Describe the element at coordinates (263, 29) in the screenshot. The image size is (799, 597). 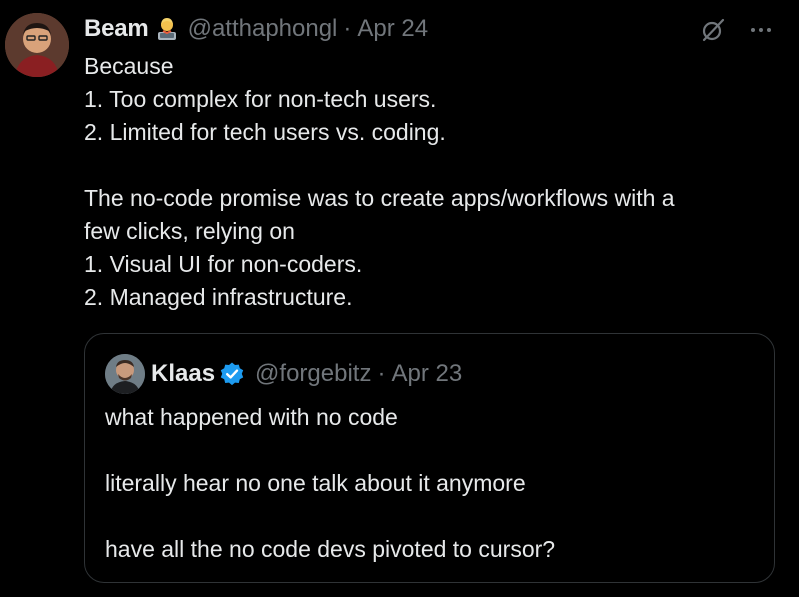
I see `author-handle: @atthaphongl` at that location.